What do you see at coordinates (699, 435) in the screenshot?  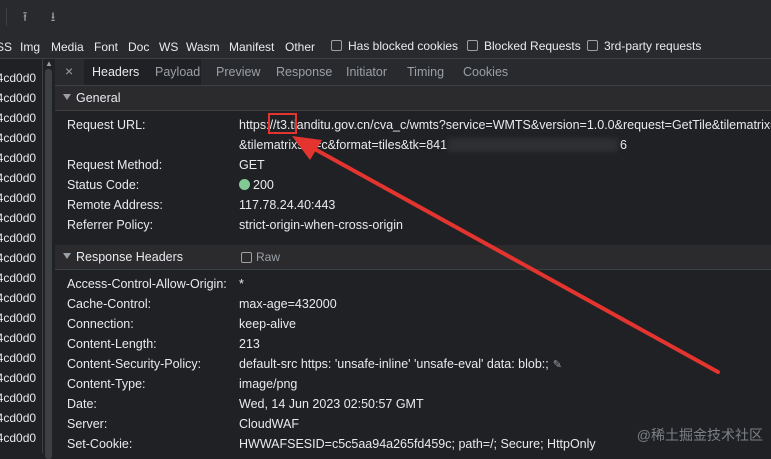 I see `watermark: @稀土掘金技术社区` at bounding box center [699, 435].